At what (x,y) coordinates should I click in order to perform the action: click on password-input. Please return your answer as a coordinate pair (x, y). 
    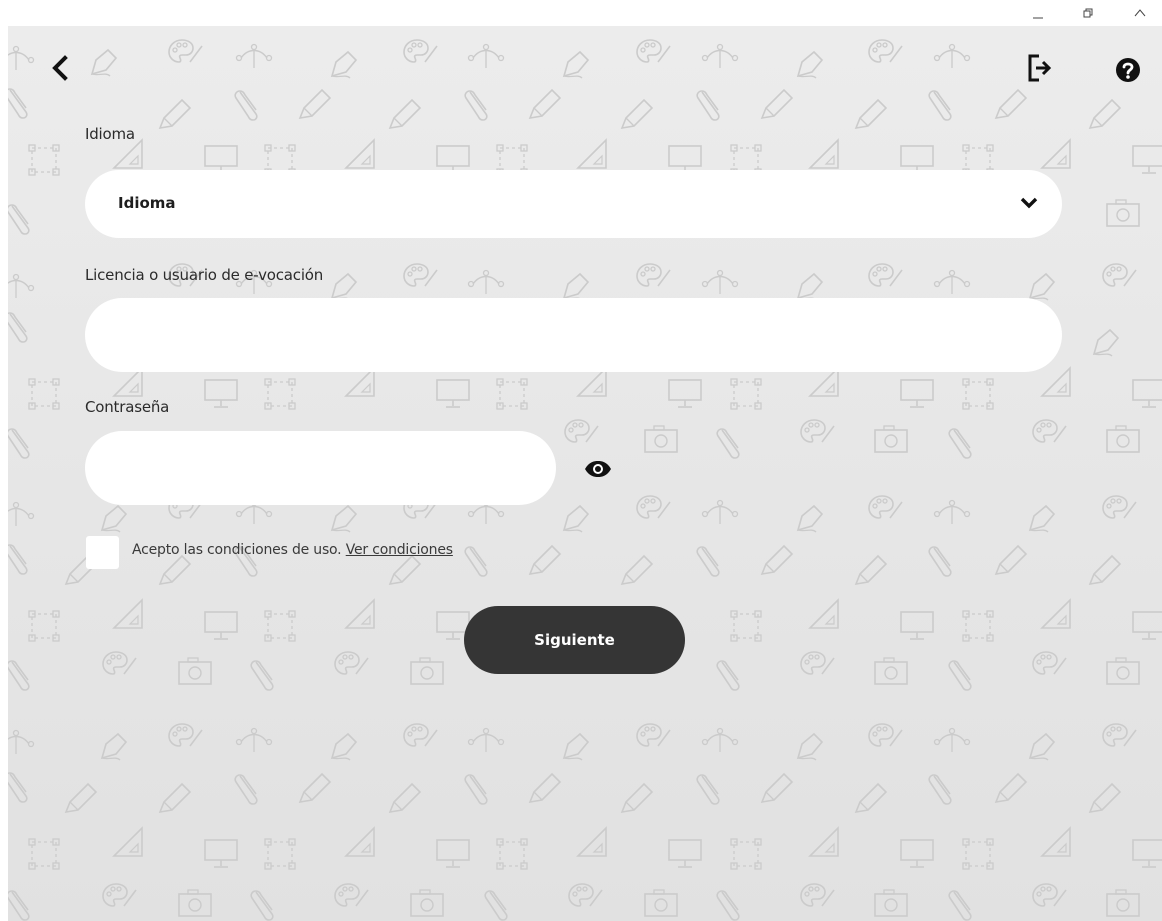
    Looking at the image, I should click on (320, 468).